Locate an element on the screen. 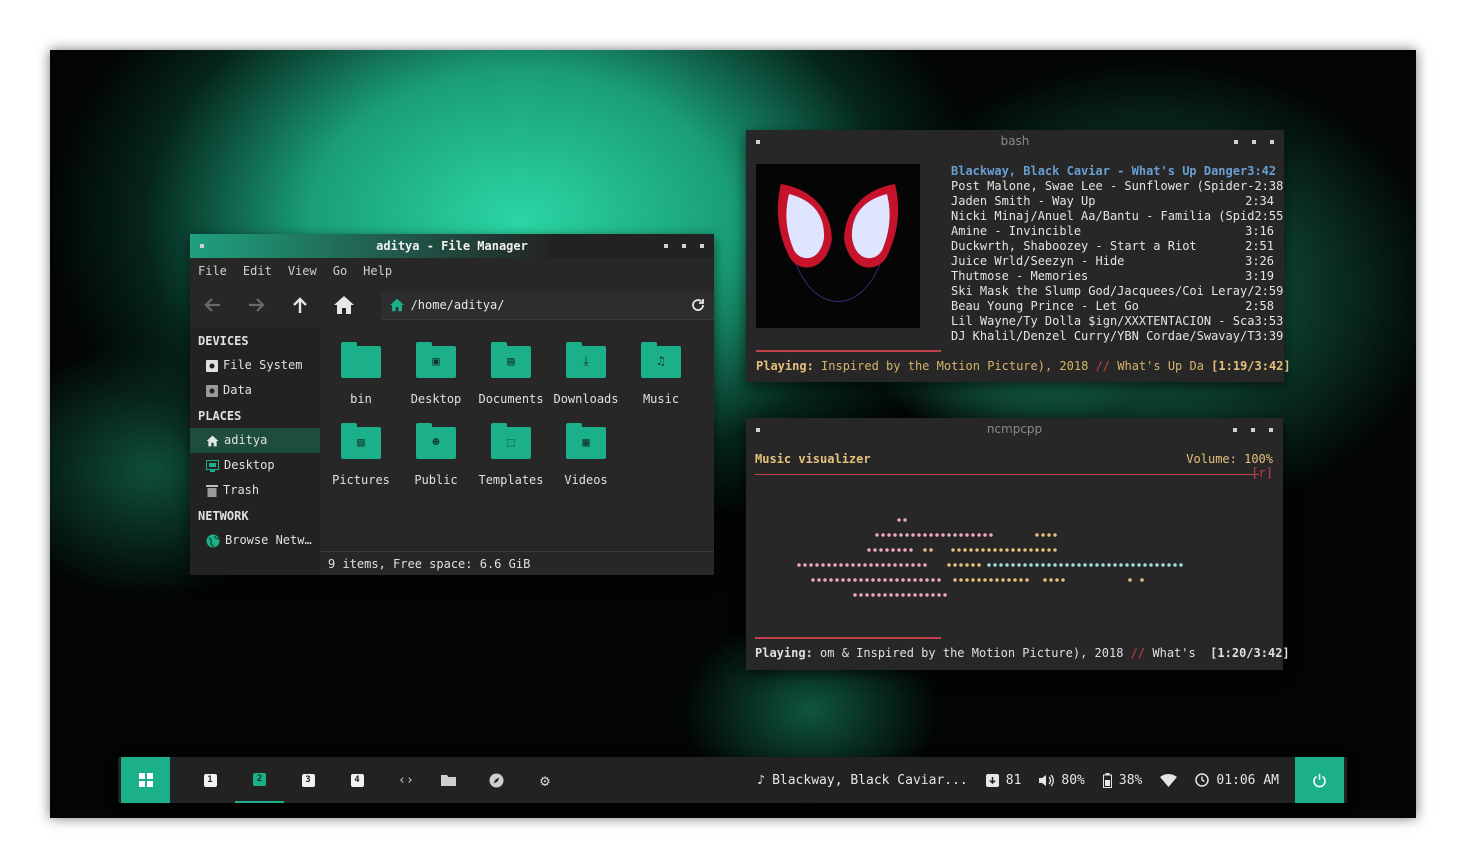  menu-file: File is located at coordinates (212, 271).